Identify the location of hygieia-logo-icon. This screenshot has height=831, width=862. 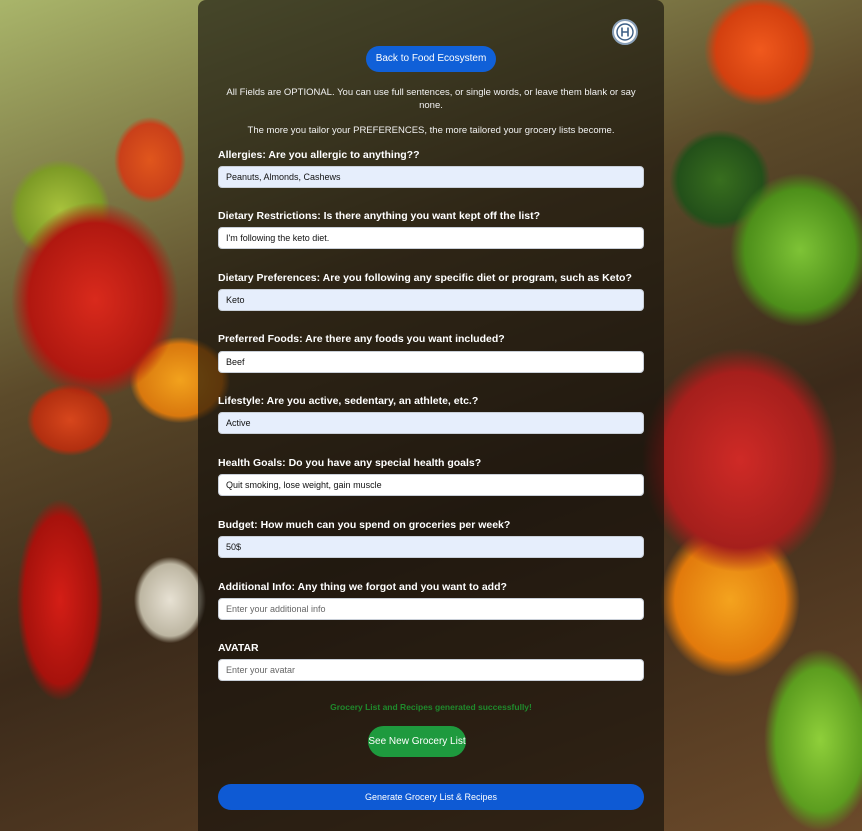
(625, 32).